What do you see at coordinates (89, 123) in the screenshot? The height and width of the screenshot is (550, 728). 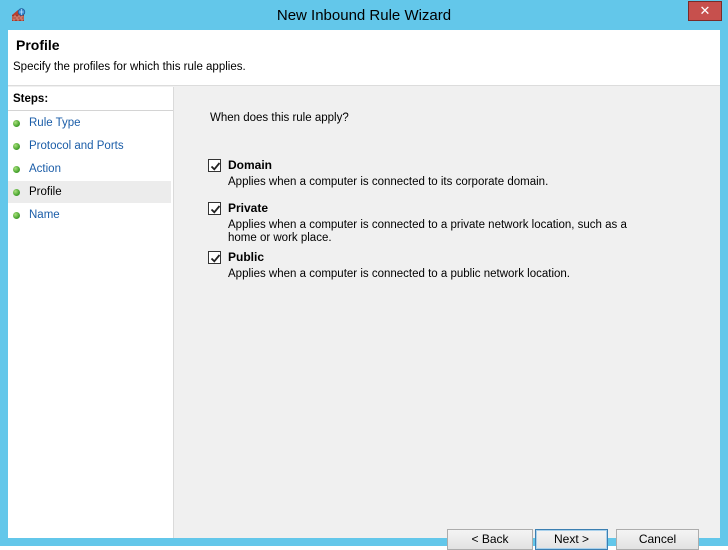 I see `step-rule-type: Rule Type` at bounding box center [89, 123].